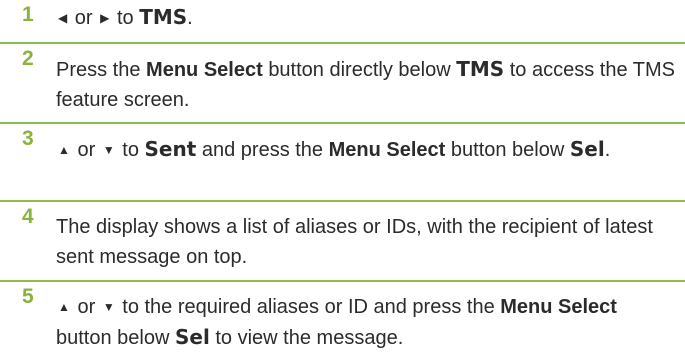  What do you see at coordinates (105, 18) in the screenshot?
I see `right-arrow-icon: ▶` at bounding box center [105, 18].